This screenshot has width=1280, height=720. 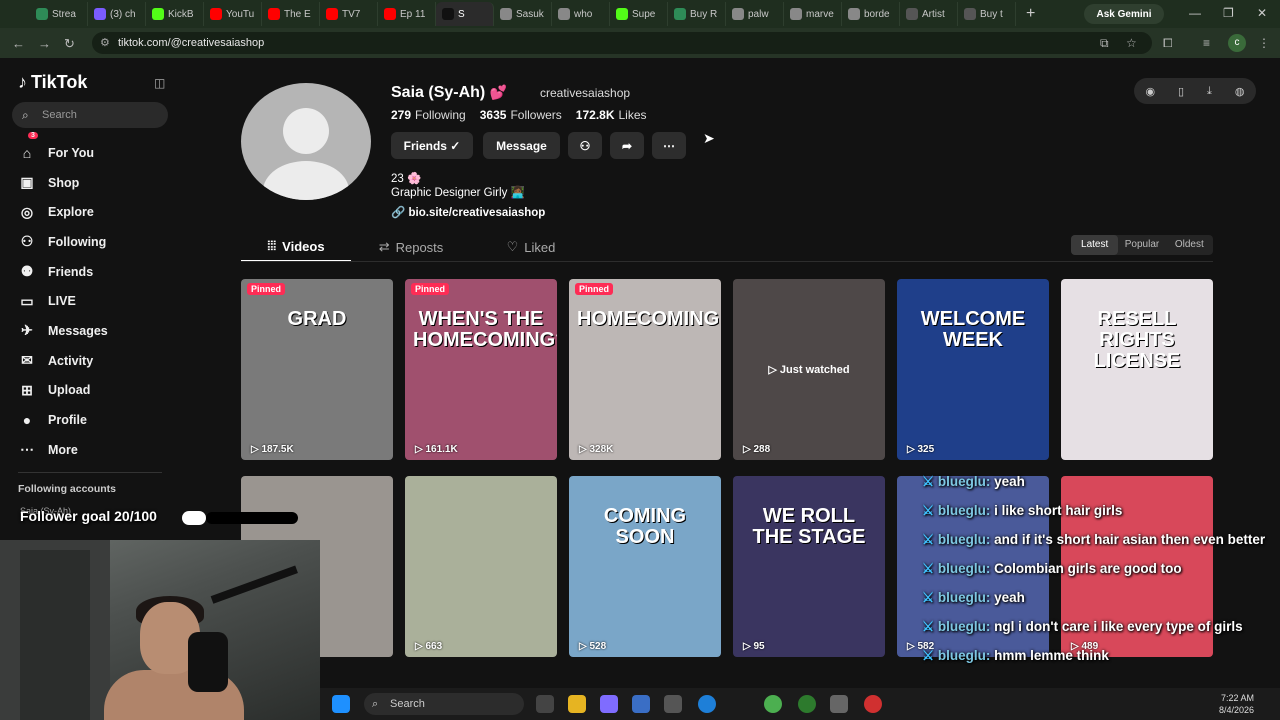 What do you see at coordinates (1181, 91) in the screenshot?
I see `device-icon: ▯` at bounding box center [1181, 91].